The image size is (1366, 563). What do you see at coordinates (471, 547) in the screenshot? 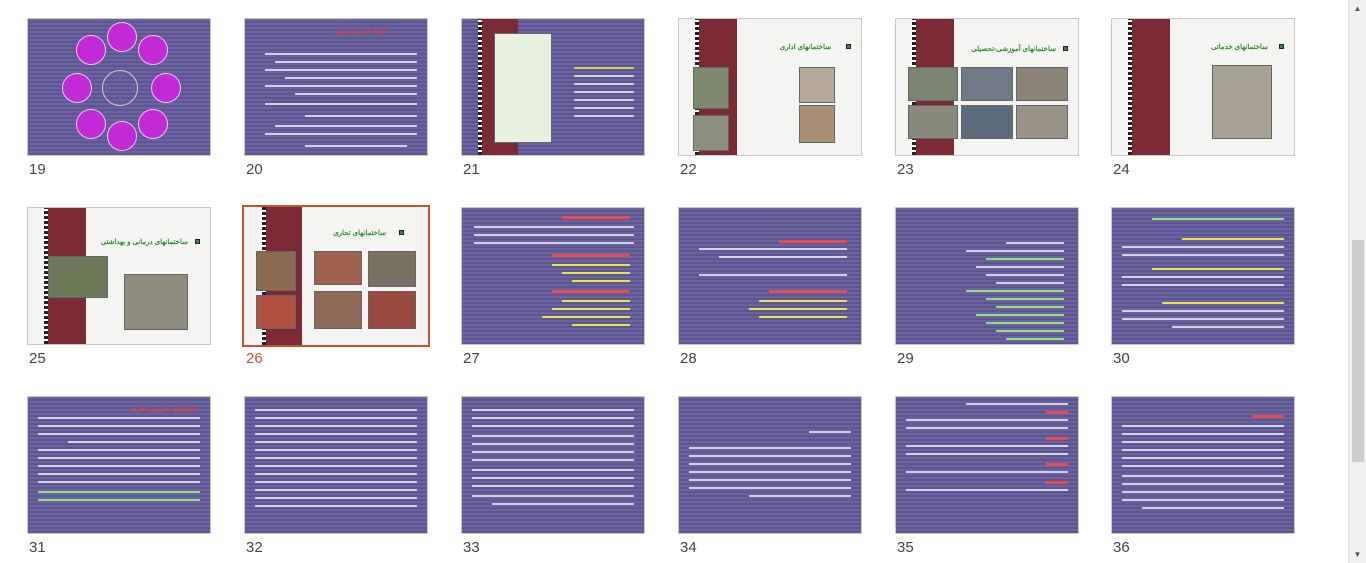
I see `slide-number: 33` at bounding box center [471, 547].